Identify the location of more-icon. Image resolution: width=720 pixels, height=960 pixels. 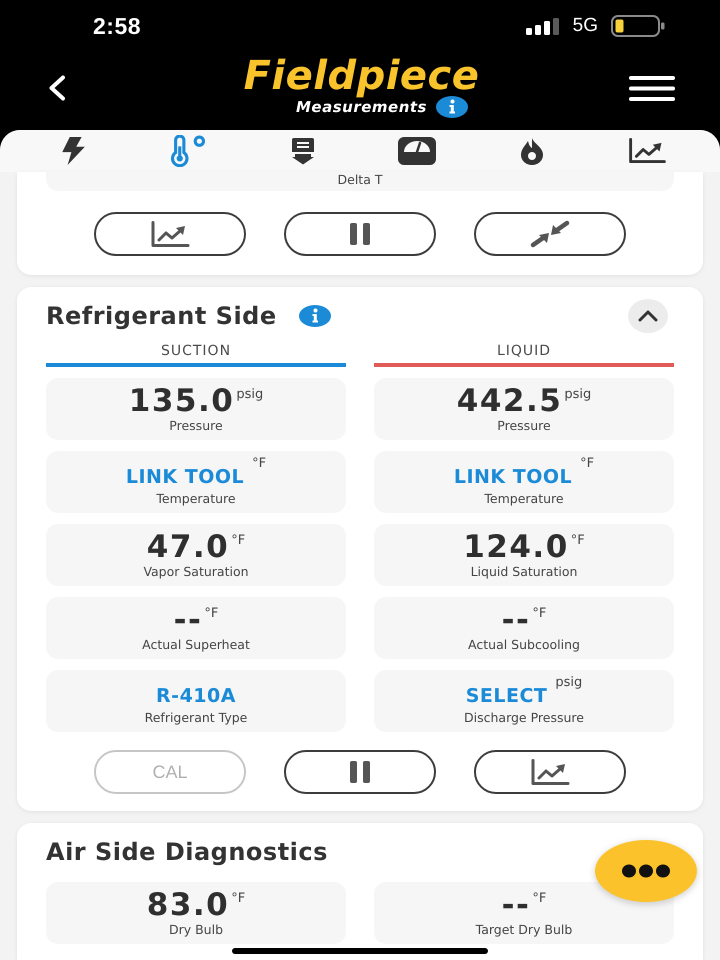
(646, 871).